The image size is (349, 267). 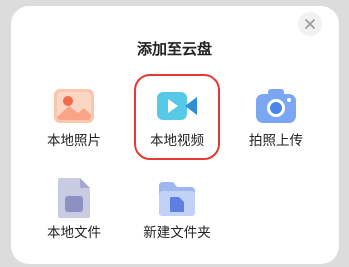 What do you see at coordinates (276, 141) in the screenshot?
I see `take-photo-upload-label: 拍照上传` at bounding box center [276, 141].